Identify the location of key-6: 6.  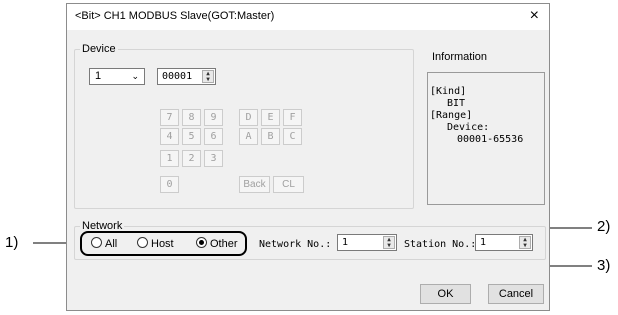
(213, 136).